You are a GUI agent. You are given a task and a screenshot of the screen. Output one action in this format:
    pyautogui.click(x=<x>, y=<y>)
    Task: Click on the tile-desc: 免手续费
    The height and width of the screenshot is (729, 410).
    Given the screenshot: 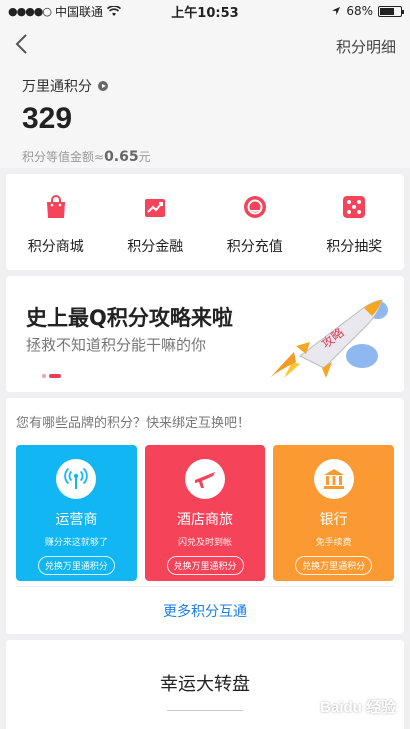 What is the action you would take?
    pyautogui.click(x=333, y=543)
    